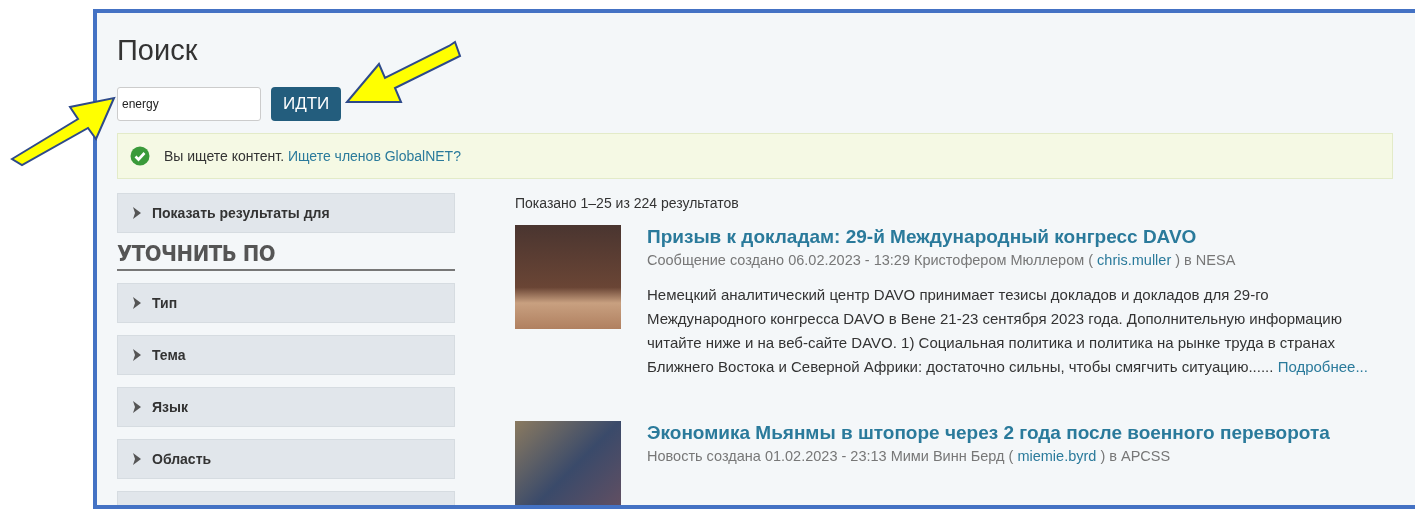  I want to click on go-button: ИДТИ, so click(306, 104).